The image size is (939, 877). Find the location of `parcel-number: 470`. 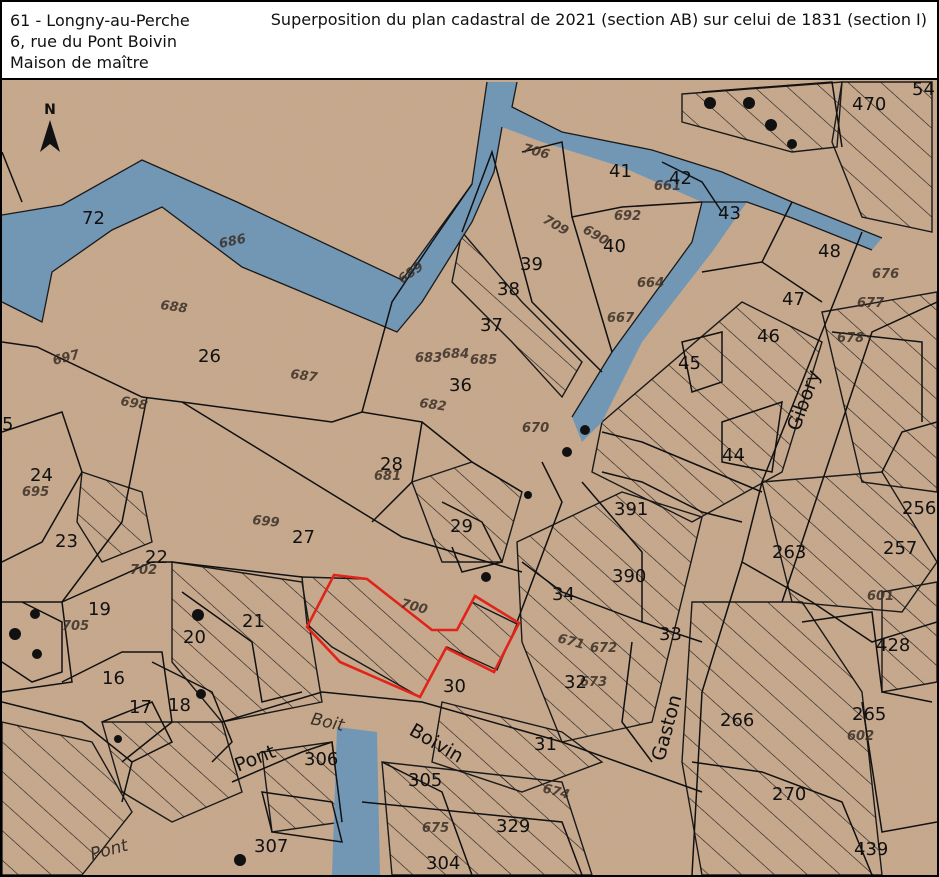

parcel-number: 470 is located at coordinates (869, 104).